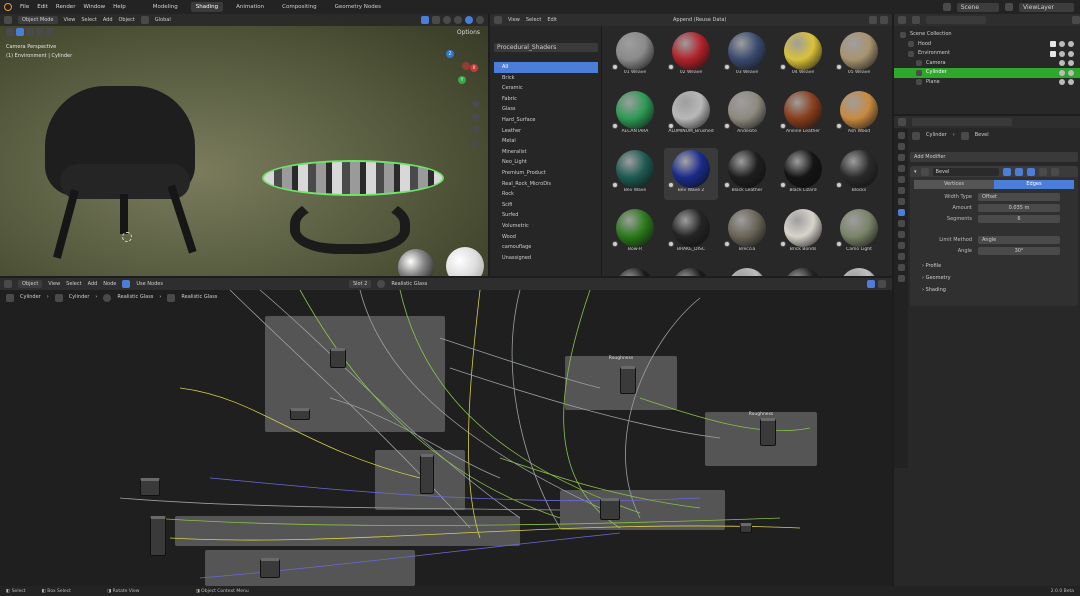  I want to click on world-tab-icon, so click(901, 190).